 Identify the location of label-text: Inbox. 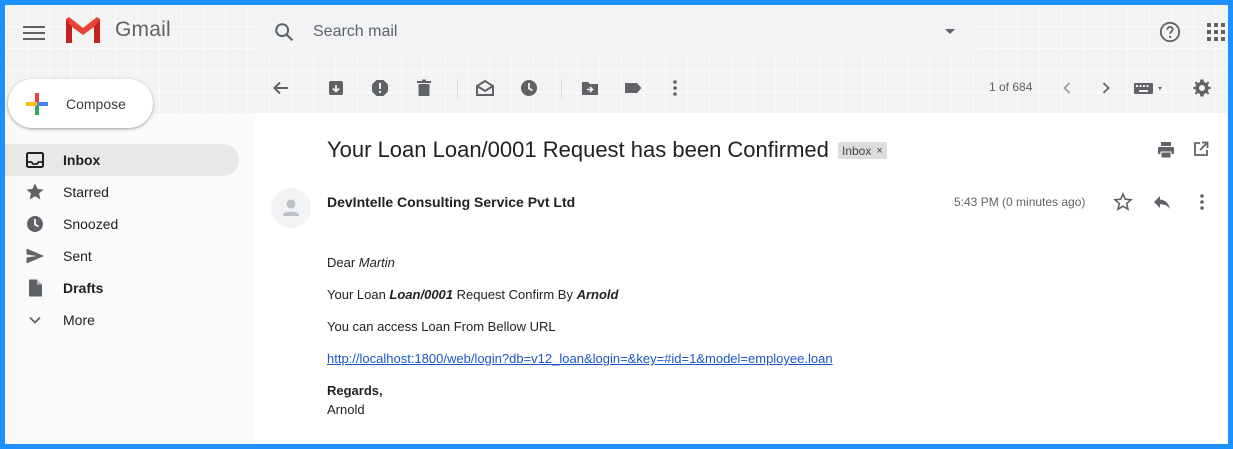
(857, 150).